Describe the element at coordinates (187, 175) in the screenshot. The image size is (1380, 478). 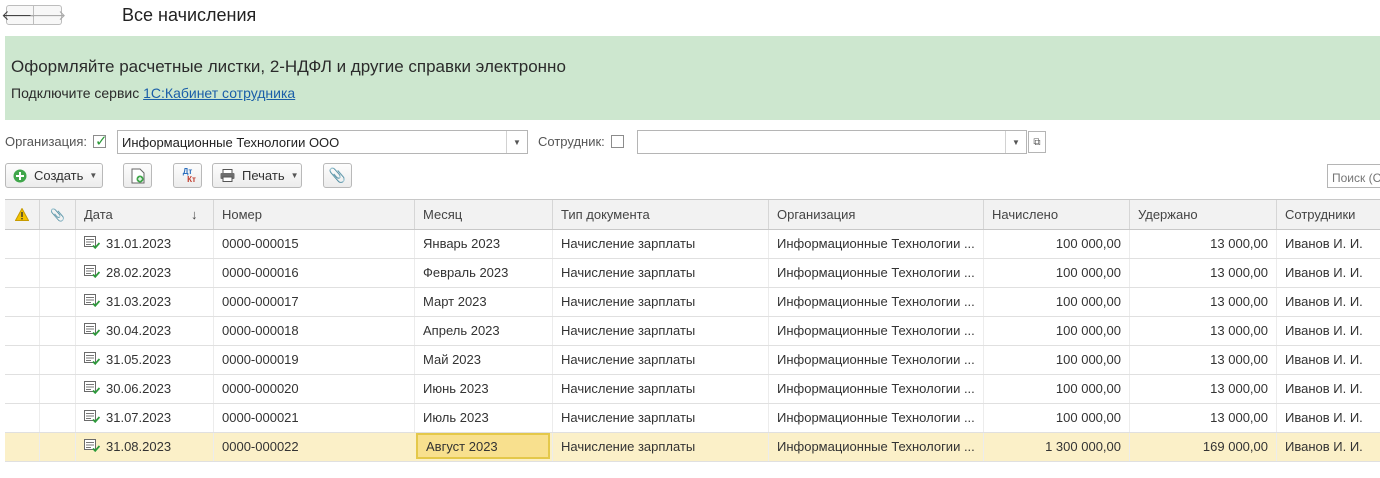
I see `dtkt-button: Дт Кт` at that location.